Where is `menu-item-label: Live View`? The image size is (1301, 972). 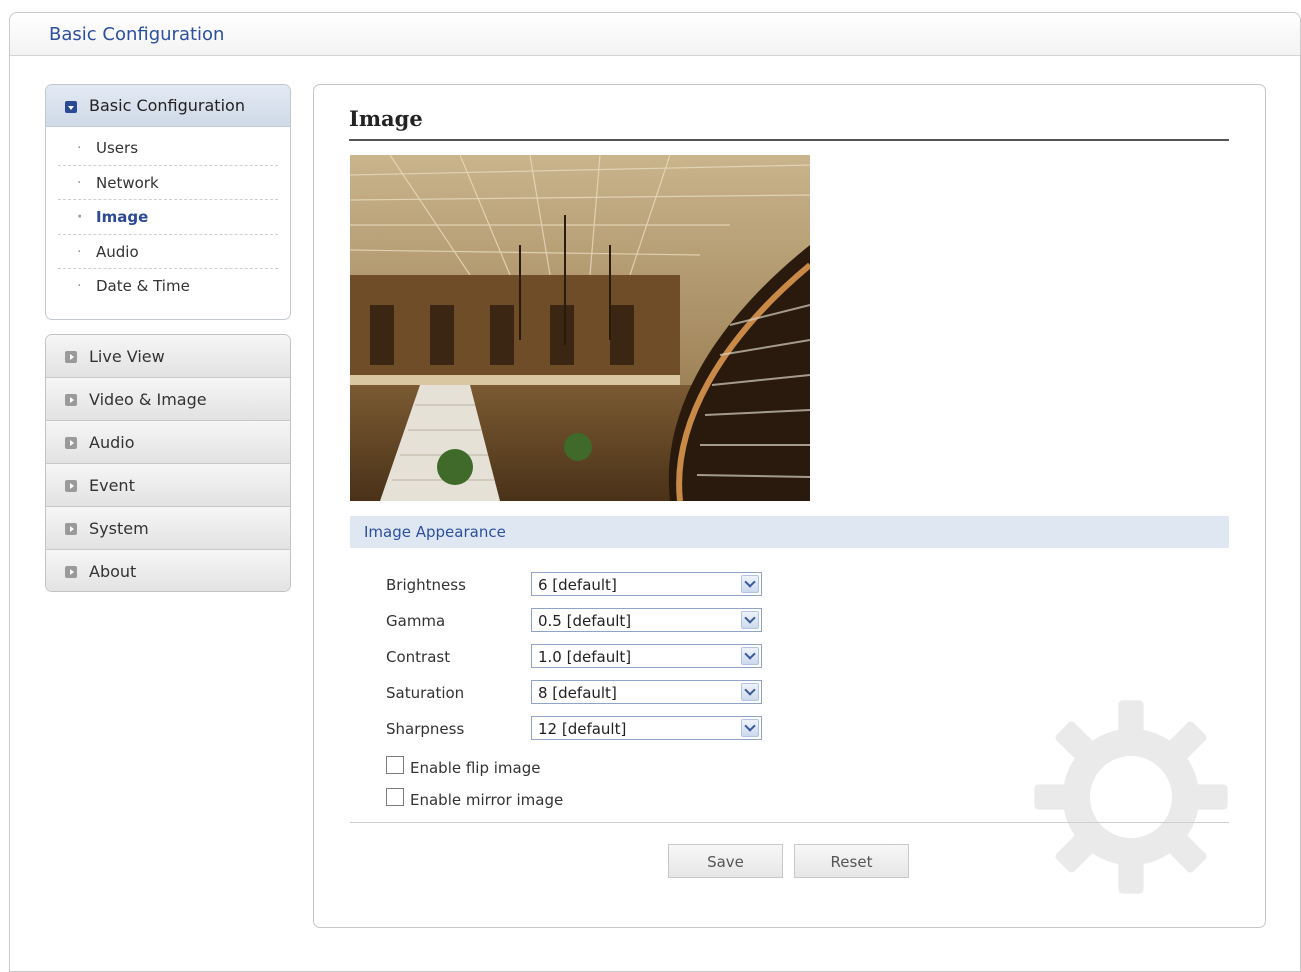
menu-item-label: Live View is located at coordinates (127, 356).